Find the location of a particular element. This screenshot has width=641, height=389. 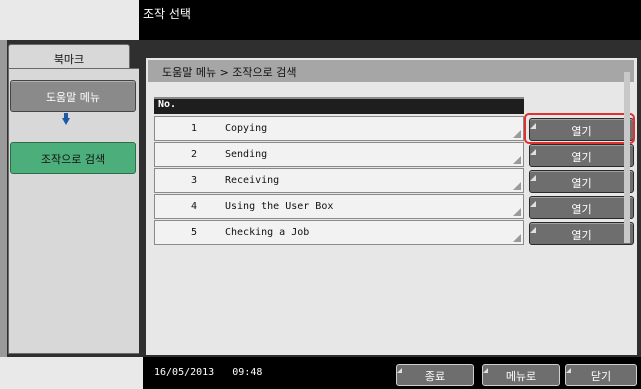

row-name: Copying is located at coordinates (246, 128).